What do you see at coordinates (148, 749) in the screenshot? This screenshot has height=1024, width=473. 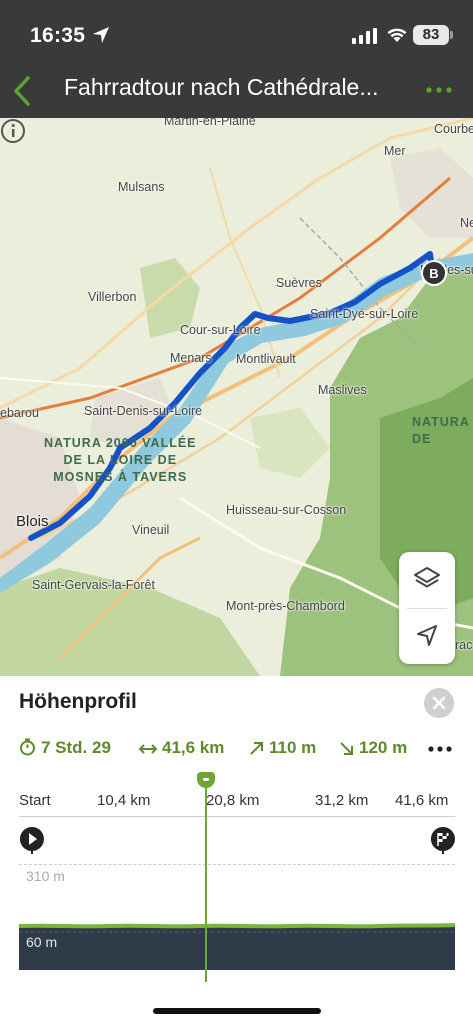 I see `distance-arrows-icon` at bounding box center [148, 749].